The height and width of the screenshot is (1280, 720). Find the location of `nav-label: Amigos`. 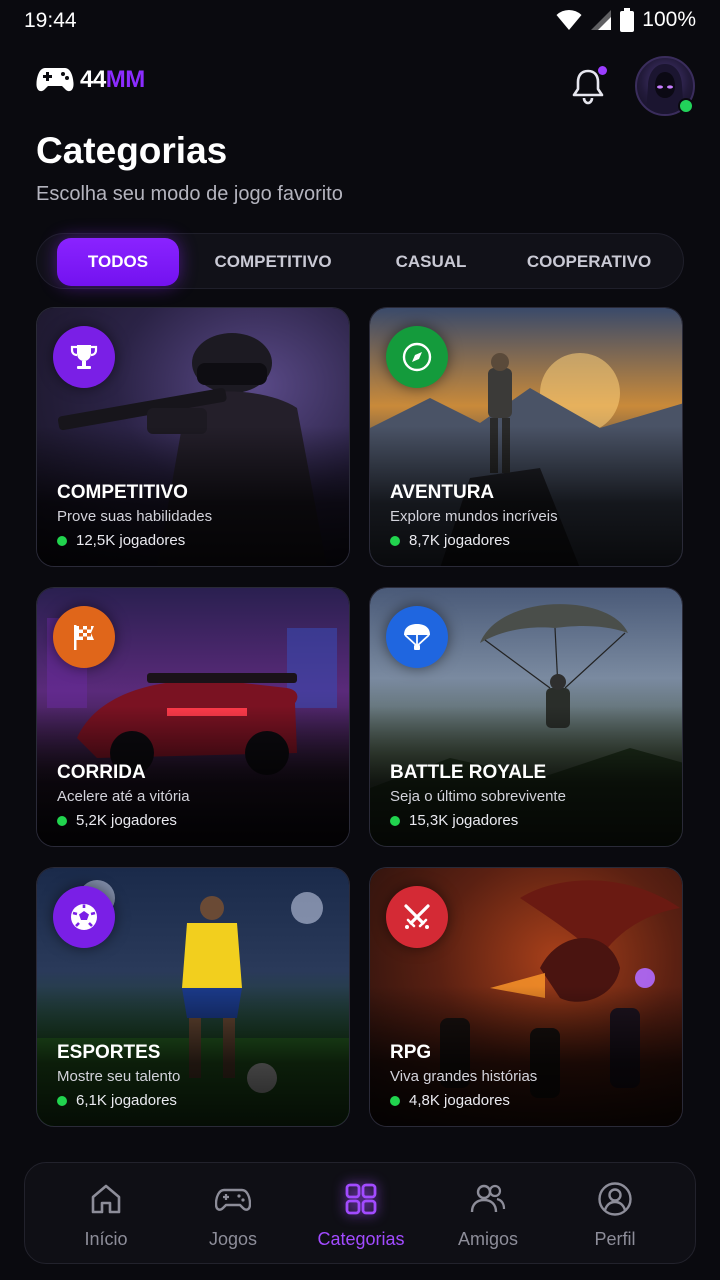

nav-label: Amigos is located at coordinates (488, 1239).